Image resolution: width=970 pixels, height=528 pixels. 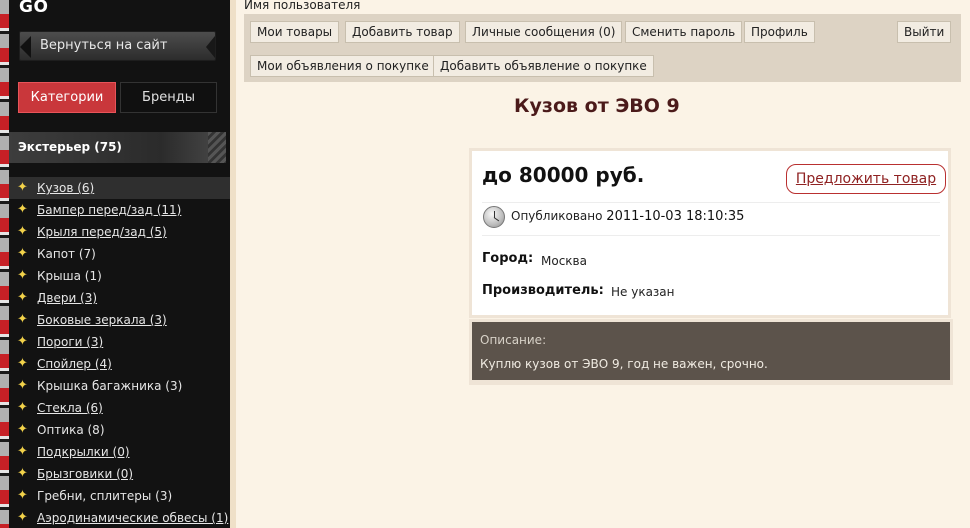 What do you see at coordinates (513, 340) in the screenshot?
I see `description-label: Описание:` at bounding box center [513, 340].